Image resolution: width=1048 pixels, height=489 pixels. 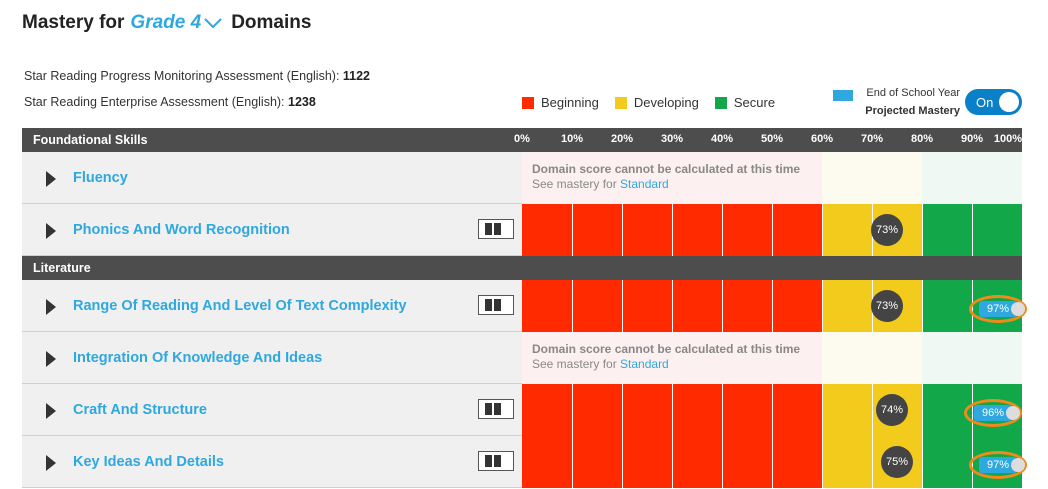 What do you see at coordinates (997, 413) in the screenshot?
I see `projected-score-pill: 96%` at bounding box center [997, 413].